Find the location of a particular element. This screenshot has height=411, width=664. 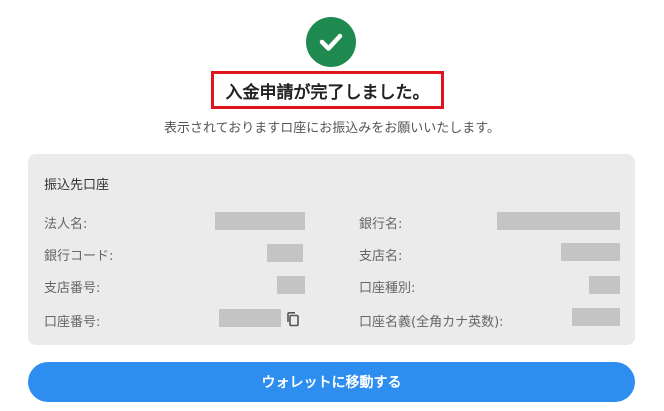

bank-name-value-masked is located at coordinates (558, 221).